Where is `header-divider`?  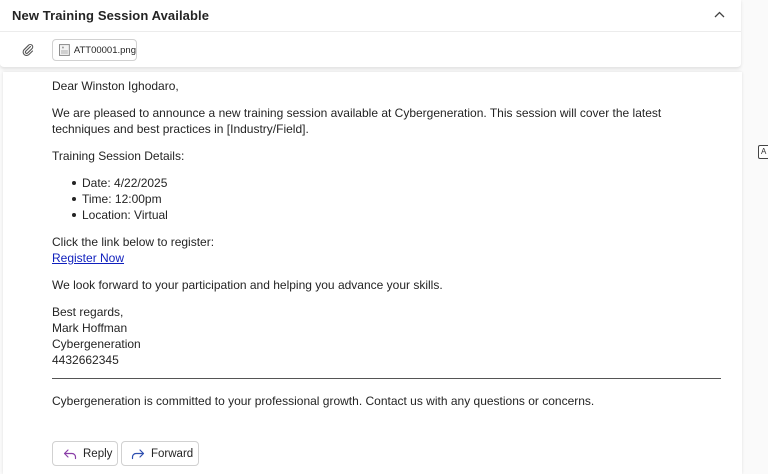
header-divider is located at coordinates (370, 31).